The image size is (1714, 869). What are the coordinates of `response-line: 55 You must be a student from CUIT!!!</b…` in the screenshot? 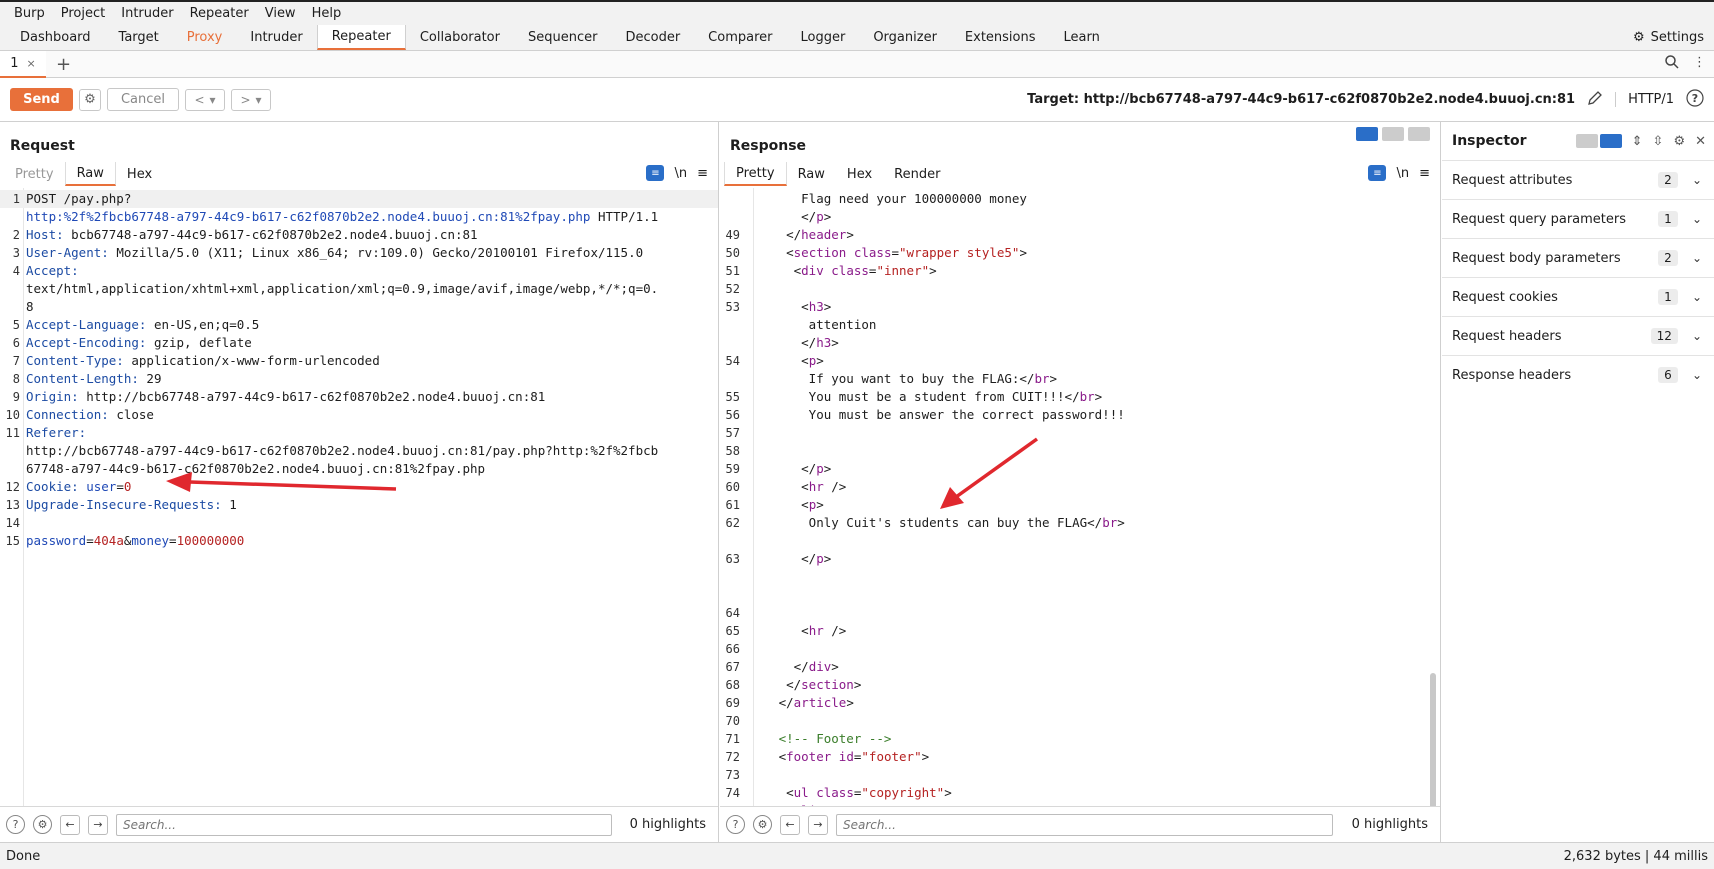 It's located at (1080, 397).